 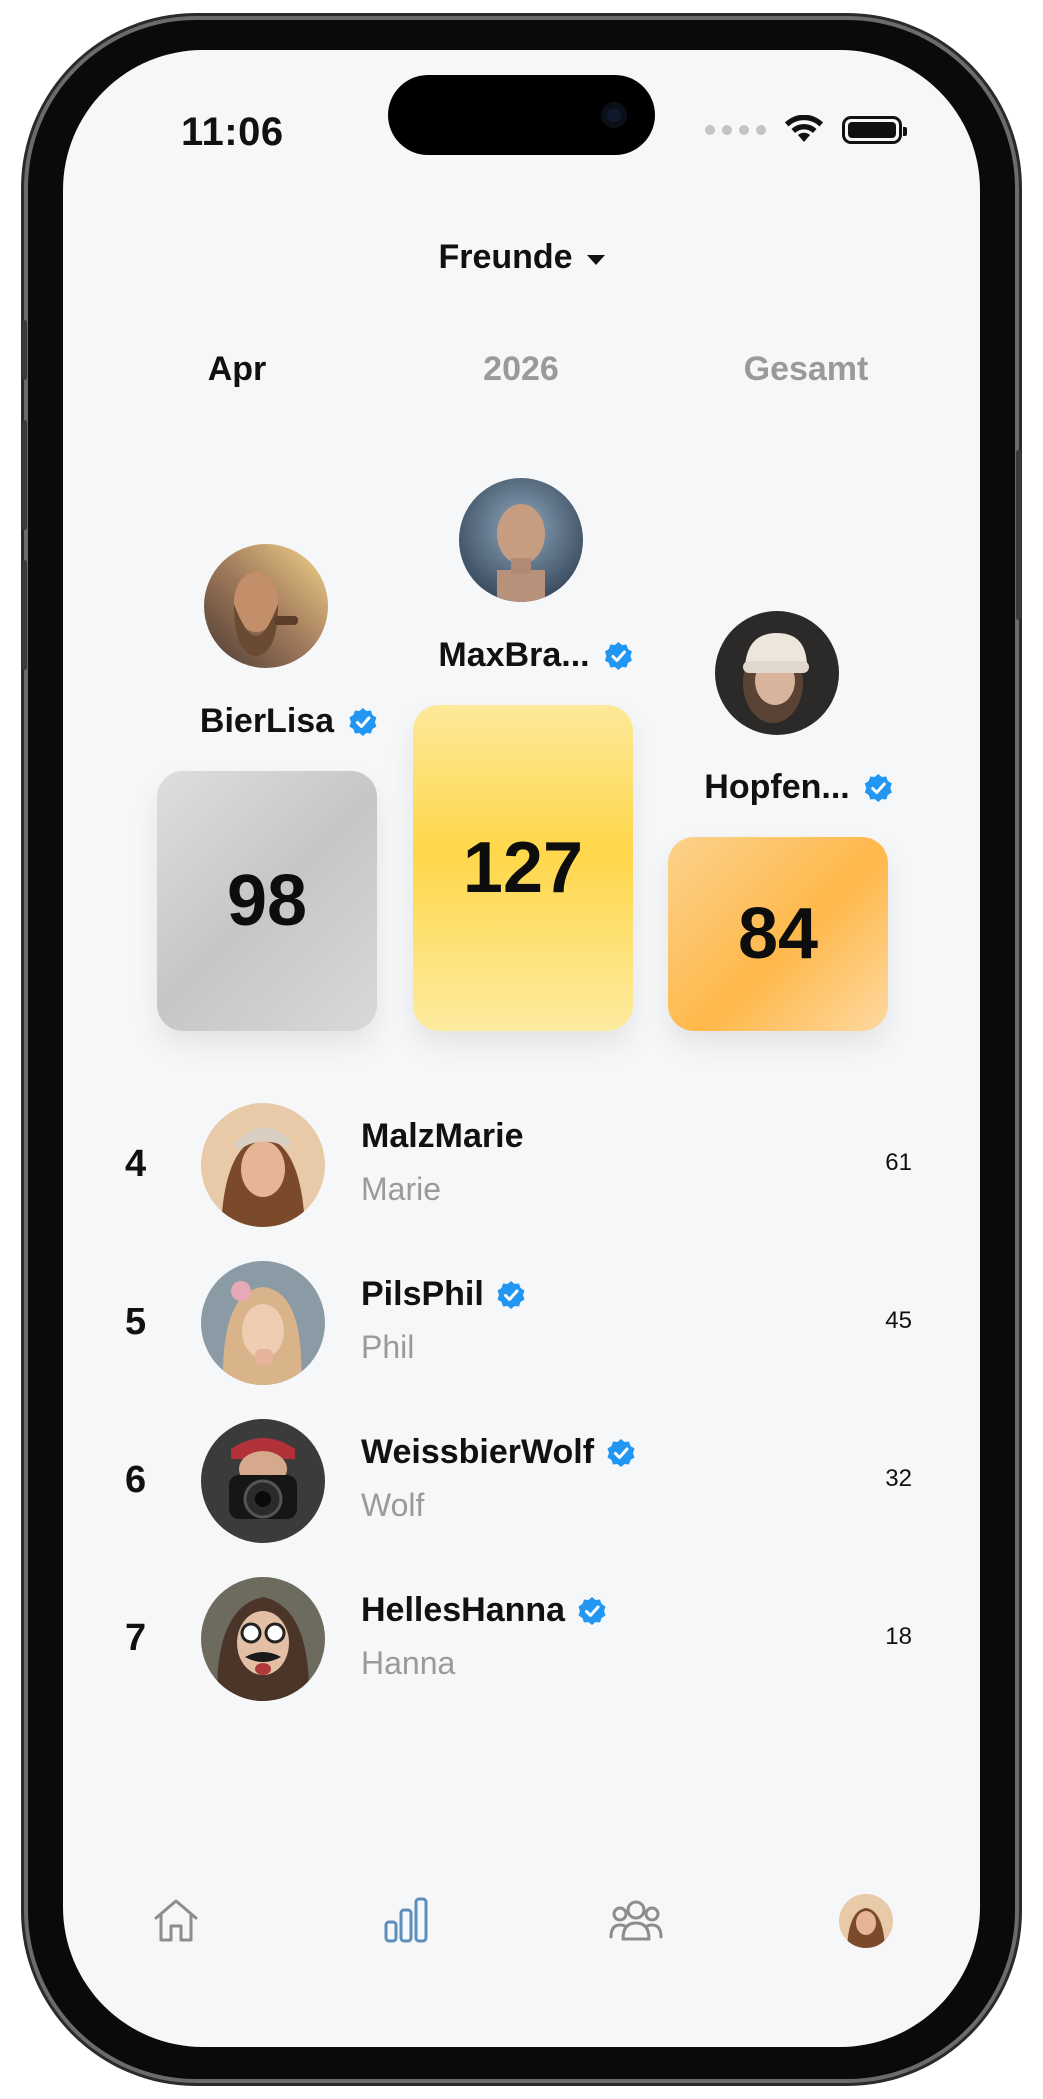 I want to click on row-score: 32, so click(x=898, y=1478).